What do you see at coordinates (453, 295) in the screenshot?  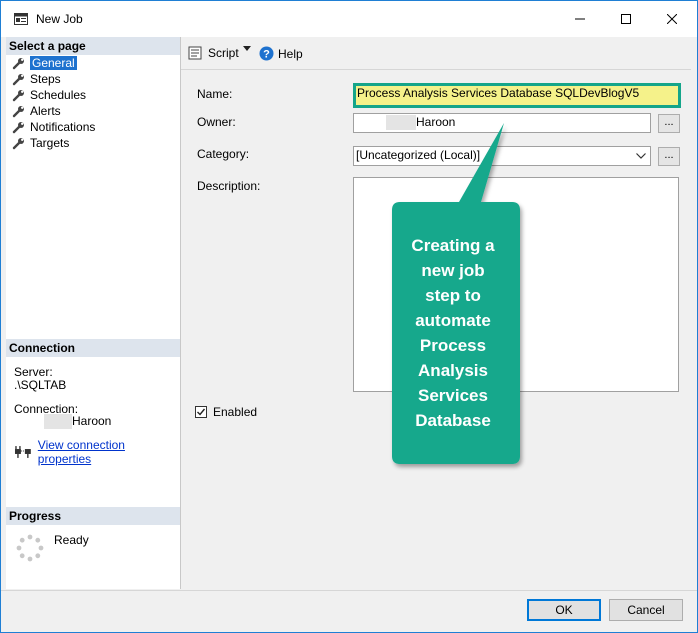 I see `callout-line: step to` at bounding box center [453, 295].